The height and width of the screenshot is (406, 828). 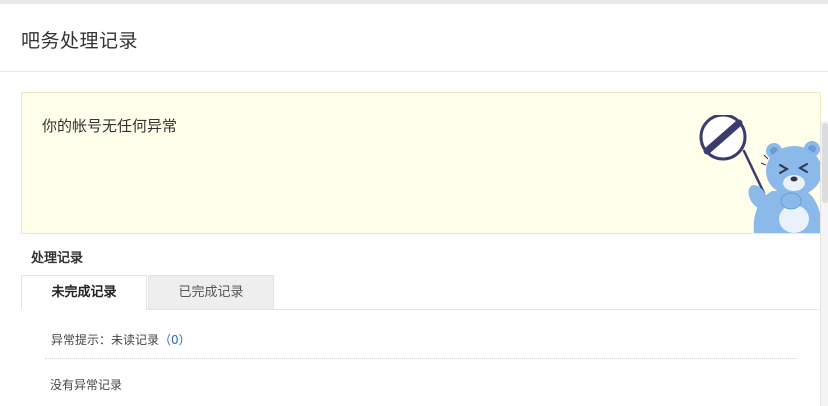 I want to click on bear-belly, so click(x=794, y=219).